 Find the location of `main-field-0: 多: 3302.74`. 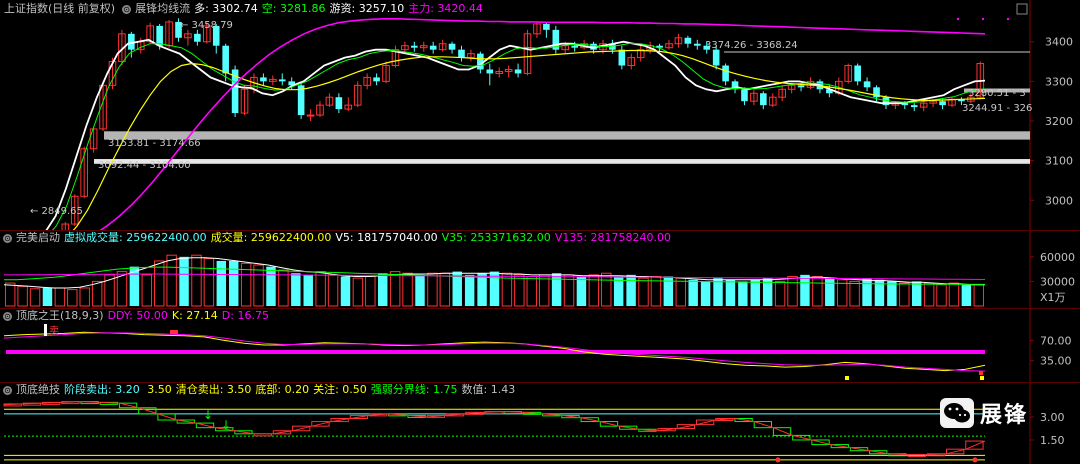

main-field-0: 多: 3302.74 is located at coordinates (226, 8).